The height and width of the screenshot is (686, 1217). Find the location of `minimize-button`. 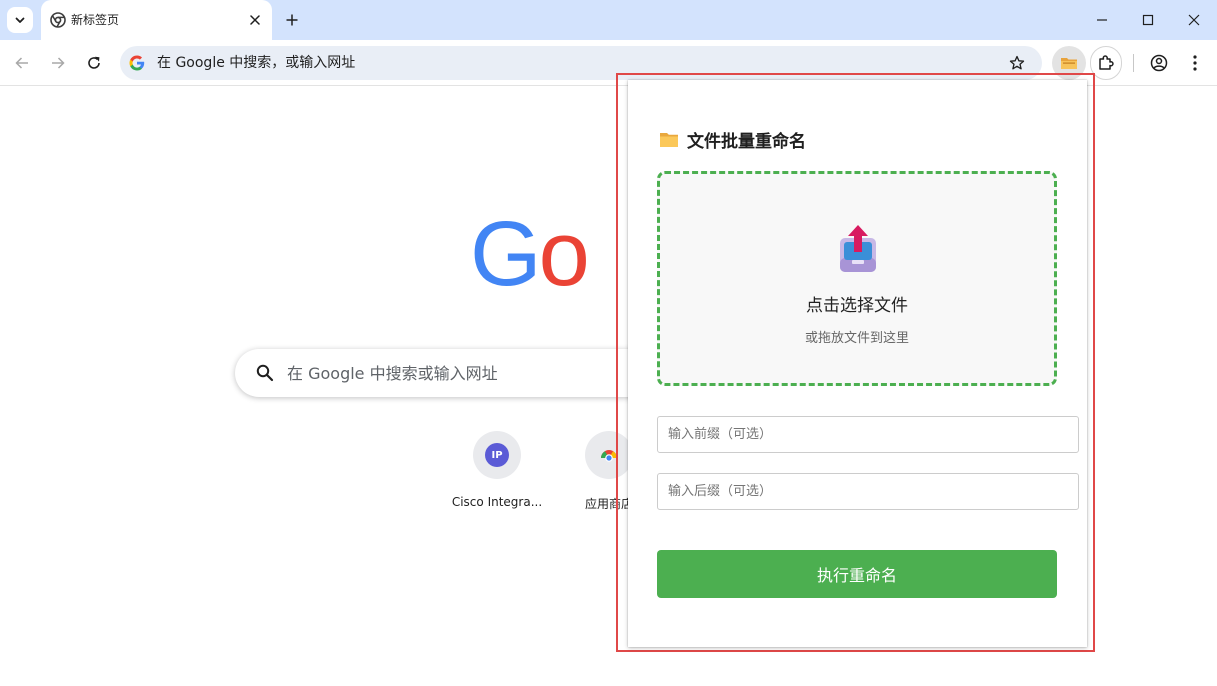

minimize-button is located at coordinates (1102, 20).